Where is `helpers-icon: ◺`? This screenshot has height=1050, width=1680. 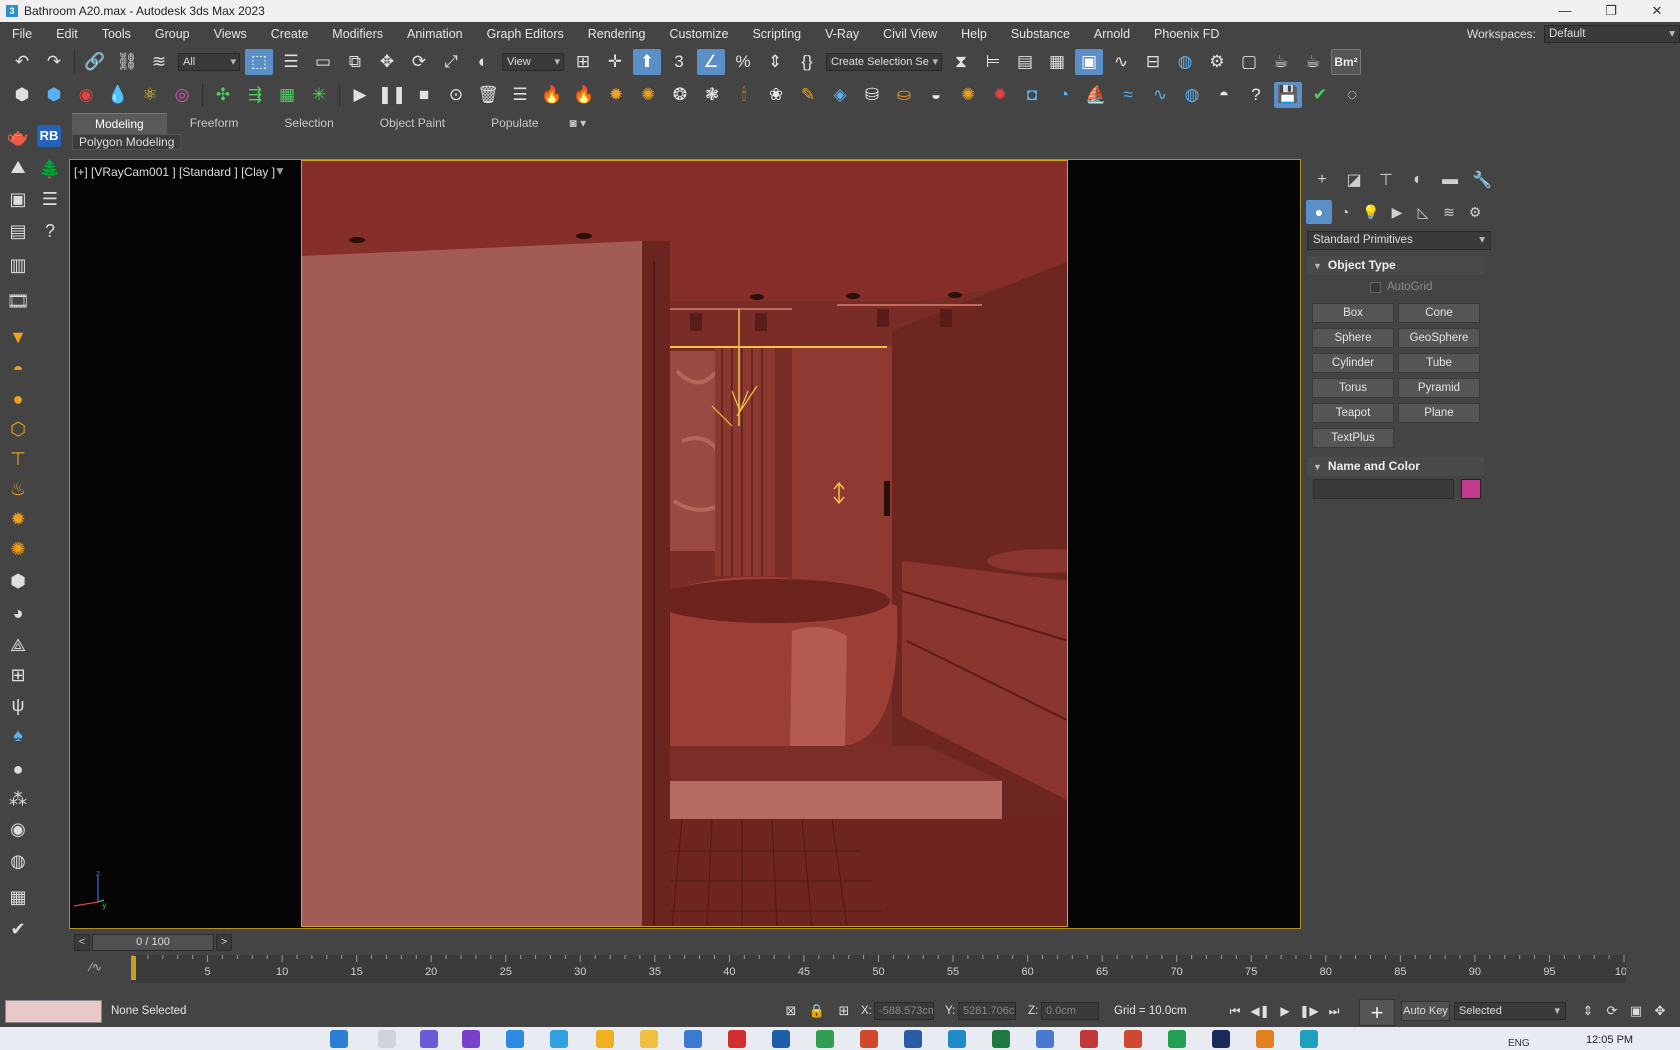
helpers-icon: ◺ is located at coordinates (1423, 212).